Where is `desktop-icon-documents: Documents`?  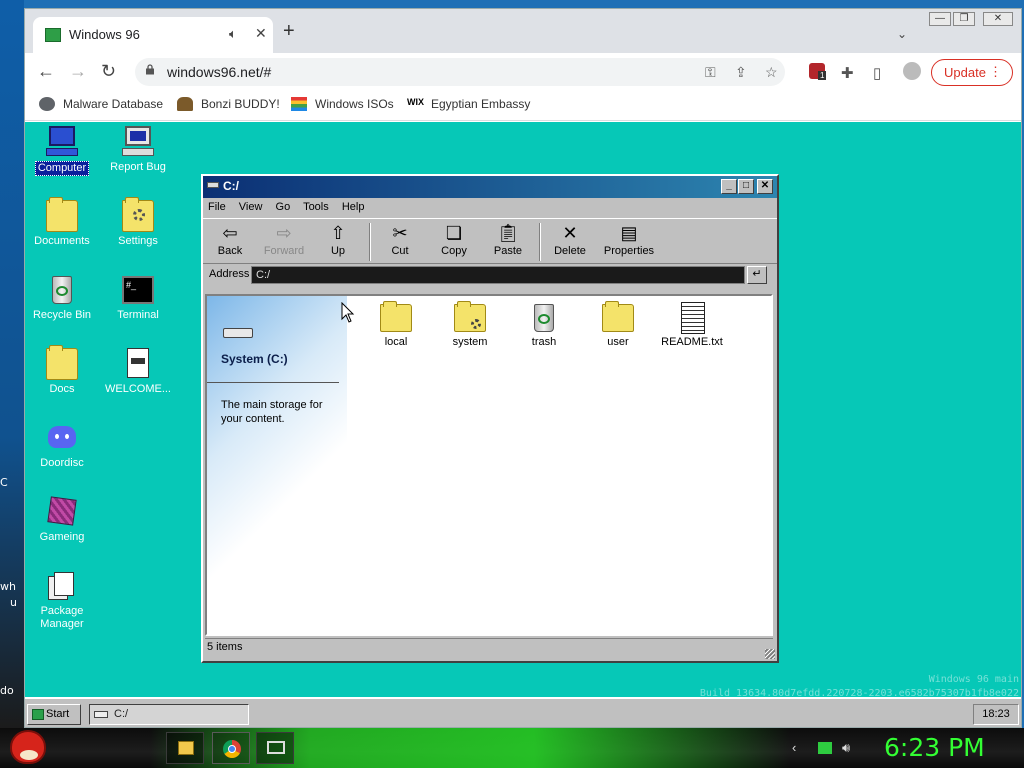
desktop-icon-documents: Documents is located at coordinates (62, 222).